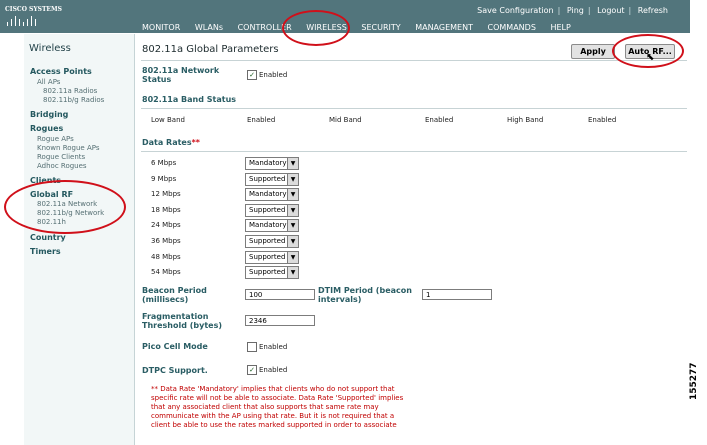 Image resolution: width=707 pixels, height=445 pixels. Describe the element at coordinates (73, 100) in the screenshot. I see `sidebar-item-80211bg-radios: 802.11b/g Radios` at that location.